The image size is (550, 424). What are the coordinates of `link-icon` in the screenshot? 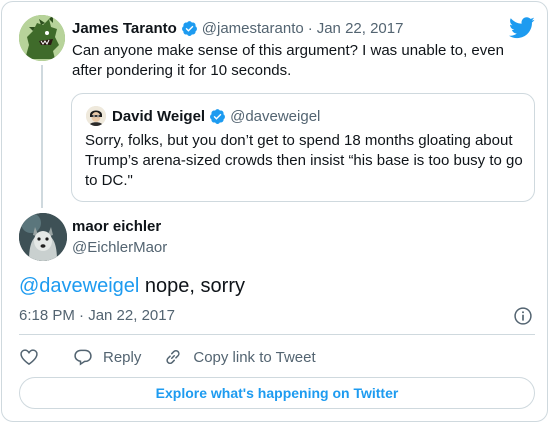 It's located at (173, 357).